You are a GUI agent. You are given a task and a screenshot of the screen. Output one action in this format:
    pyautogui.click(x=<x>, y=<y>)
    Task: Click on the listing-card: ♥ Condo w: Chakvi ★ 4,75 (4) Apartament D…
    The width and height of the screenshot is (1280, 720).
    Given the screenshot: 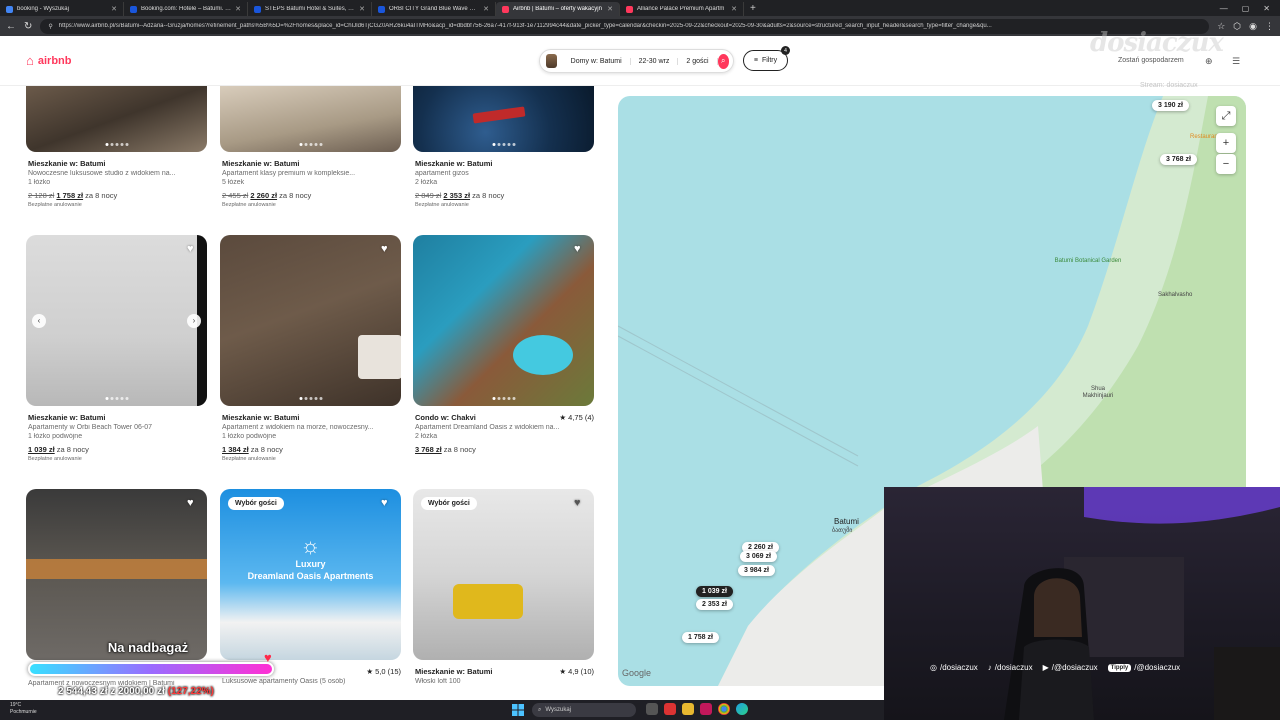 What is the action you would take?
    pyautogui.click(x=503, y=344)
    